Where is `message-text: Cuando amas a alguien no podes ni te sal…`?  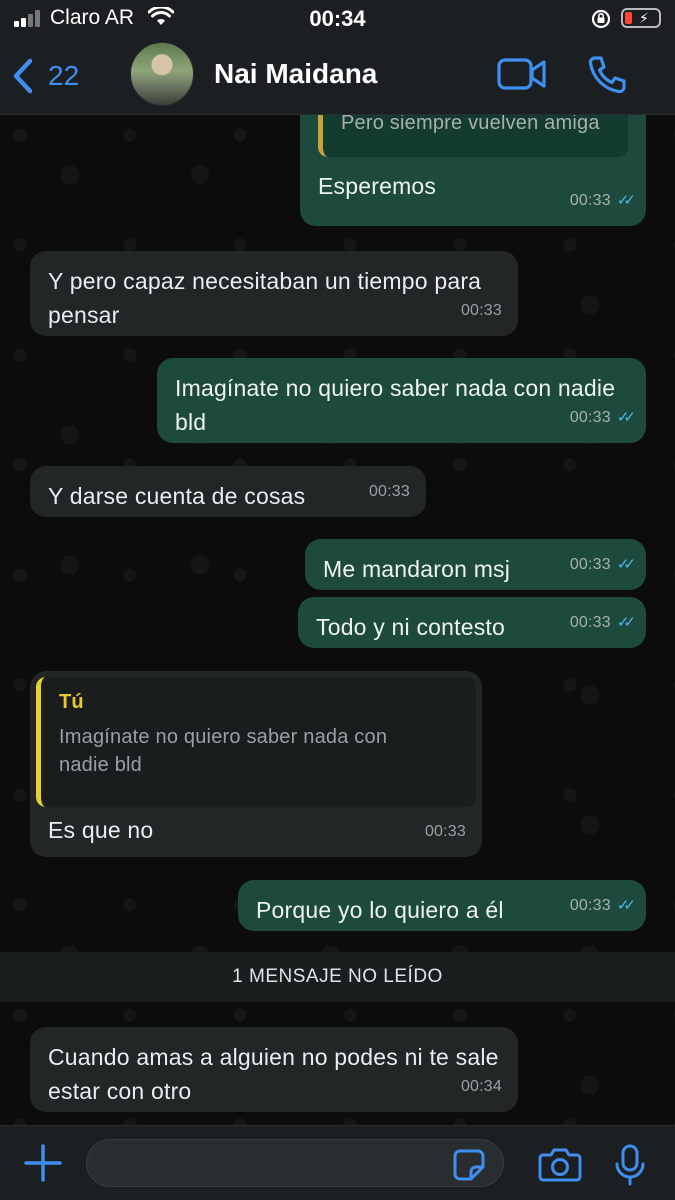 message-text: Cuando amas a alguien no podes ni te sal… is located at coordinates (273, 1074).